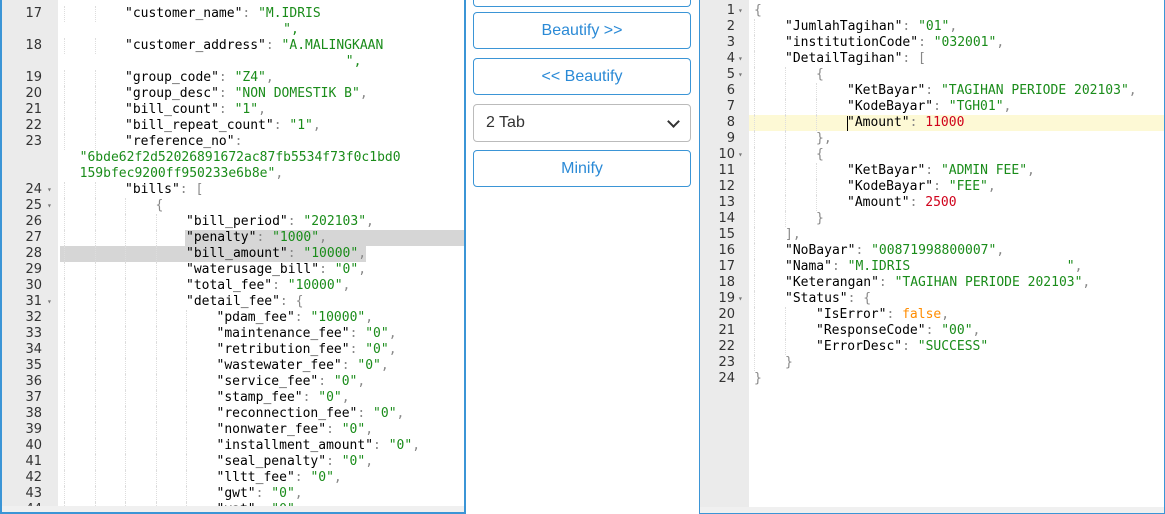 The width and height of the screenshot is (1165, 514). What do you see at coordinates (582, 168) in the screenshot?
I see `minify-button: Minify` at bounding box center [582, 168].